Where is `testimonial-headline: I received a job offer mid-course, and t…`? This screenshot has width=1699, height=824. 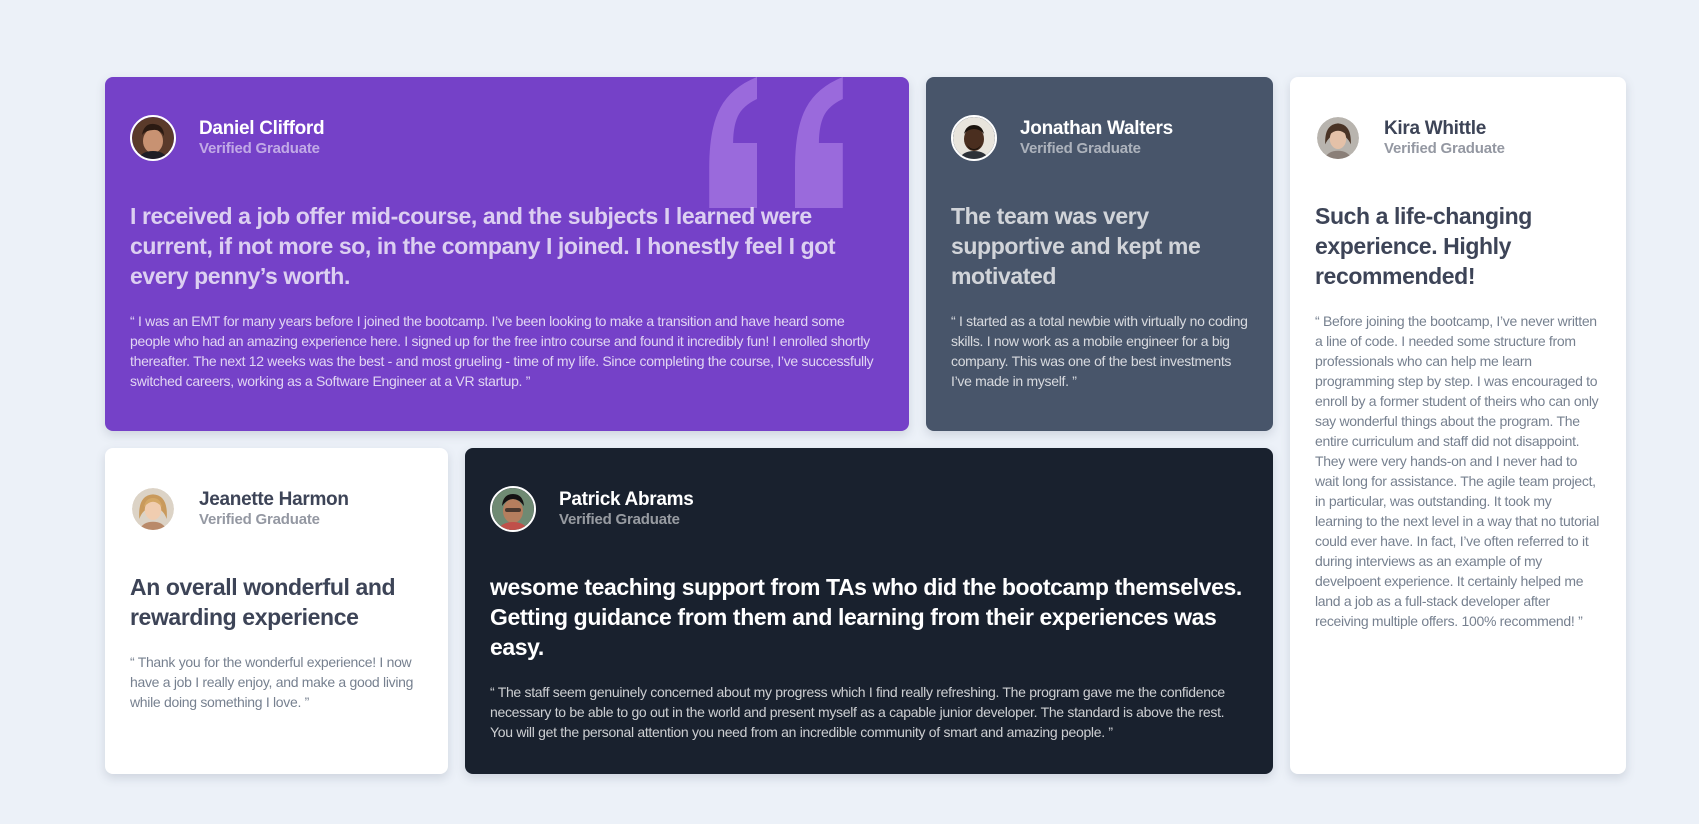
testimonial-headline: I received a job offer mid-course, and t… is located at coordinates (483, 246).